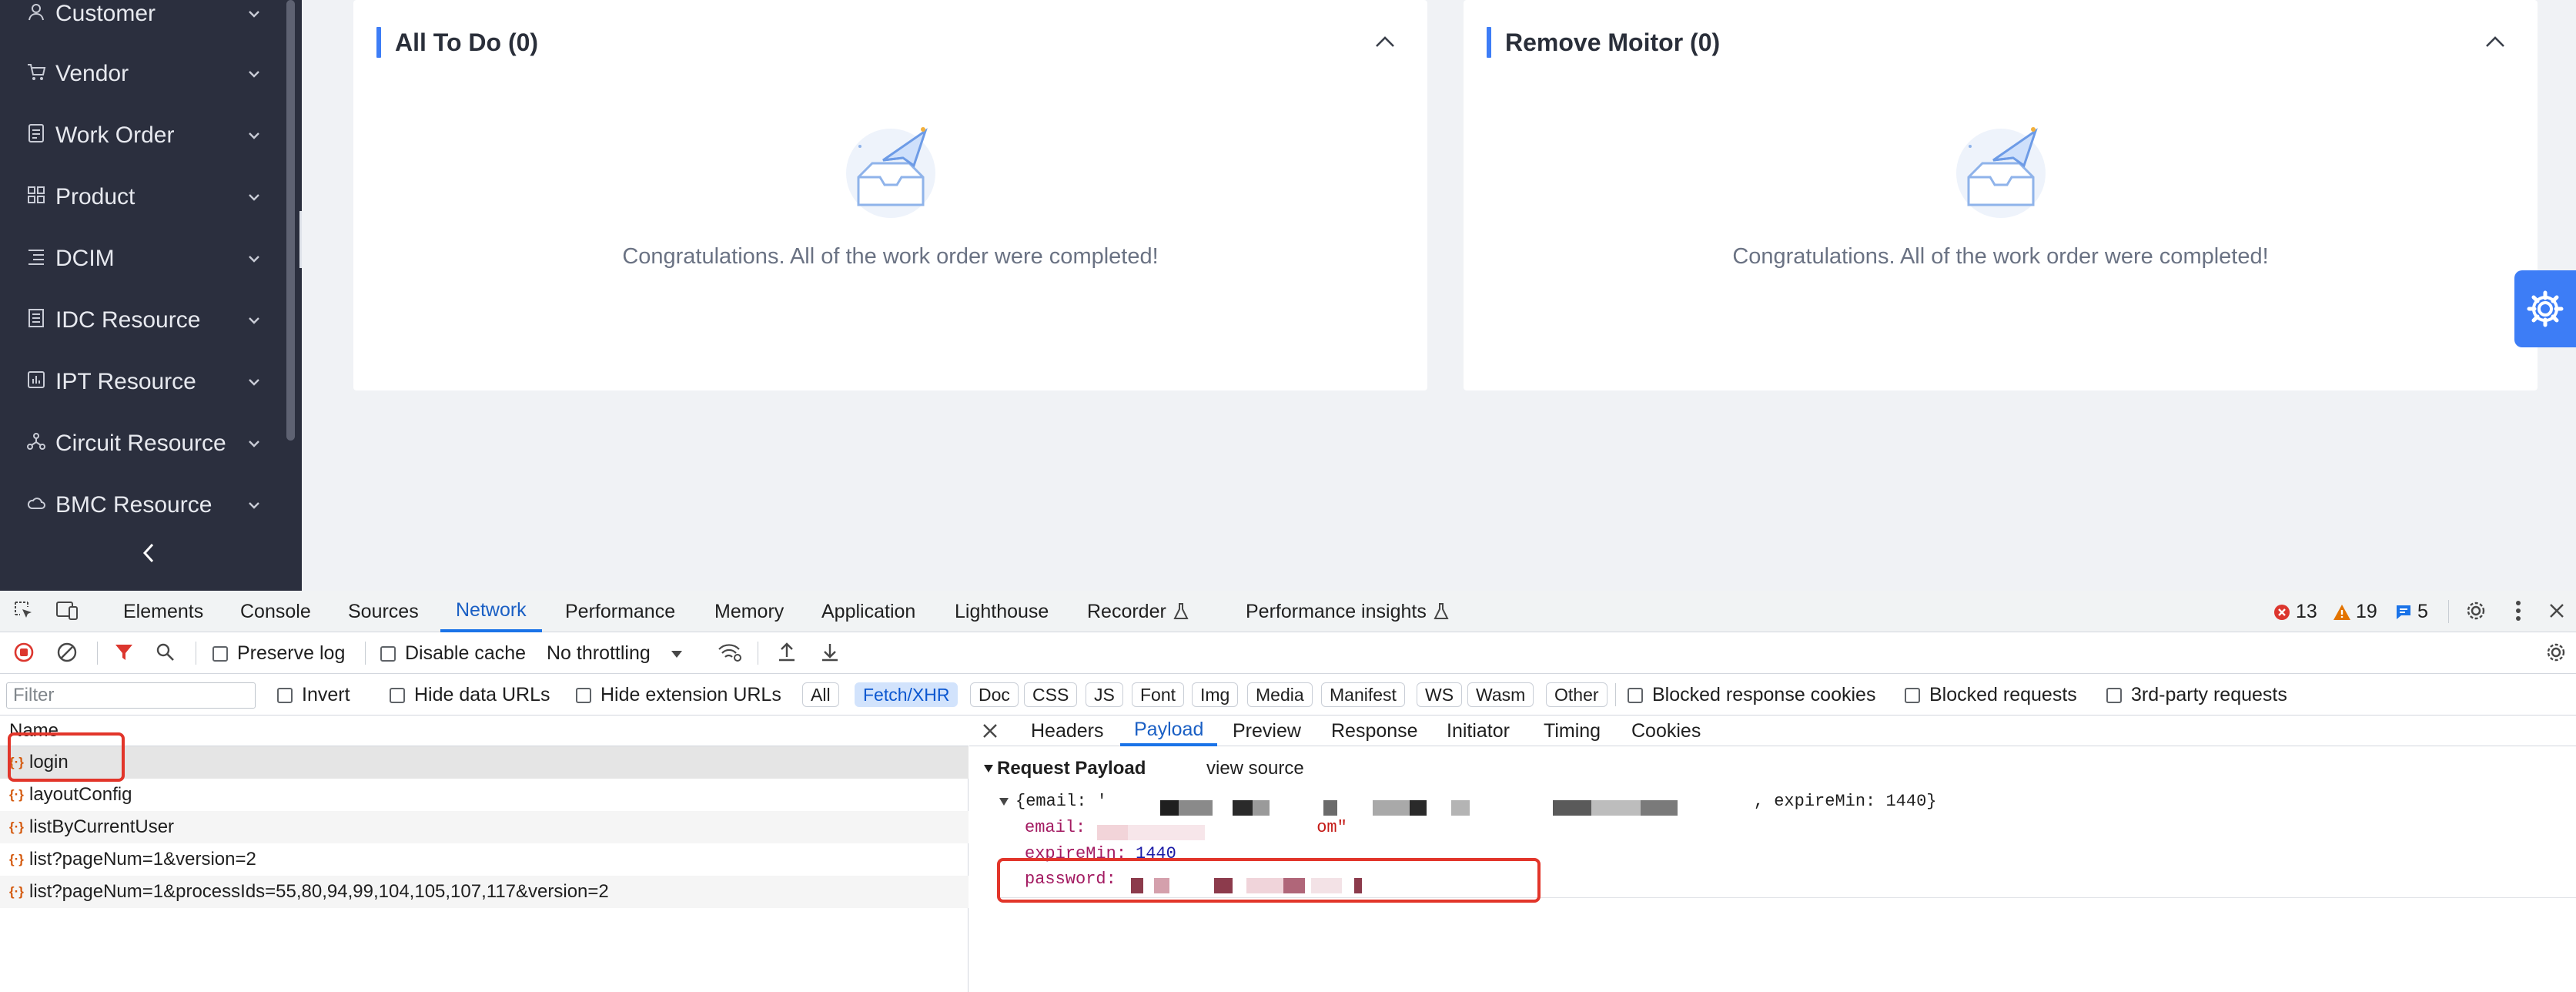 This screenshot has width=2576, height=992. Describe the element at coordinates (2556, 611) in the screenshot. I see `close-devtools-icon` at that location.